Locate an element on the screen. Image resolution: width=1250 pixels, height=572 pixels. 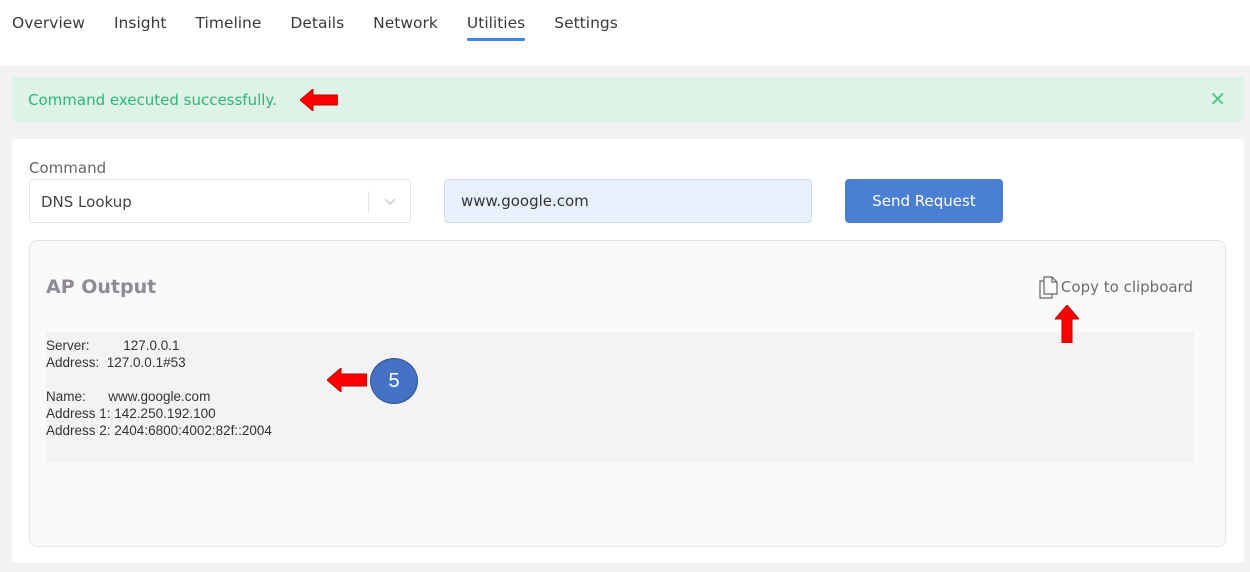
tab-network: Network is located at coordinates (405, 27).